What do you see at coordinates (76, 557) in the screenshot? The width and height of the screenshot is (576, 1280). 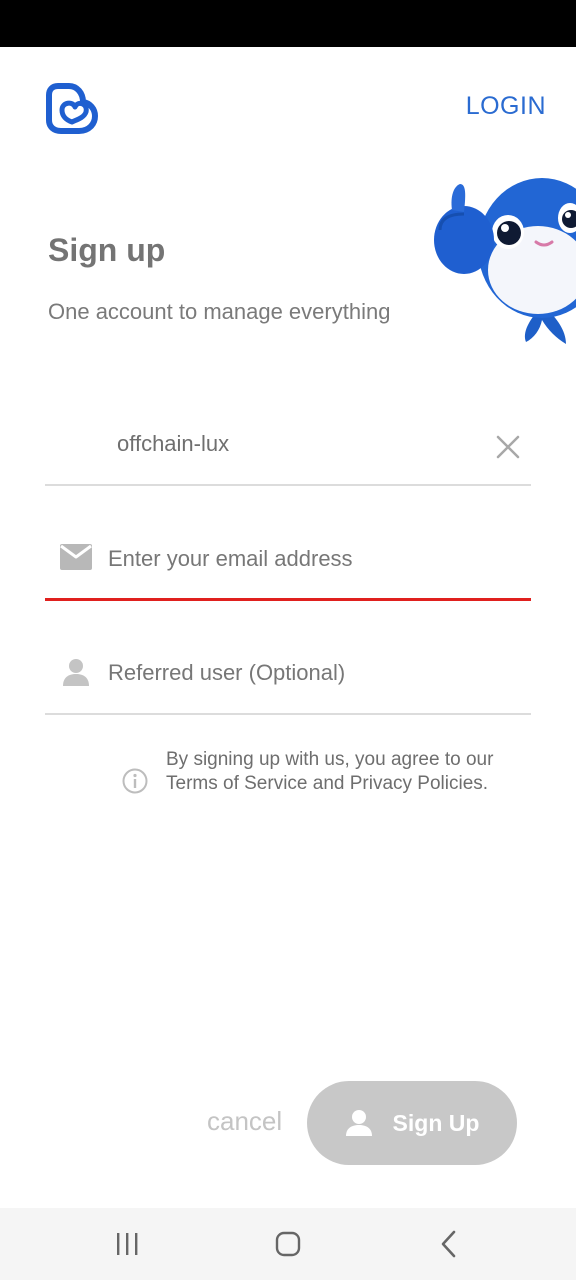 I see `envelope-icon` at bounding box center [76, 557].